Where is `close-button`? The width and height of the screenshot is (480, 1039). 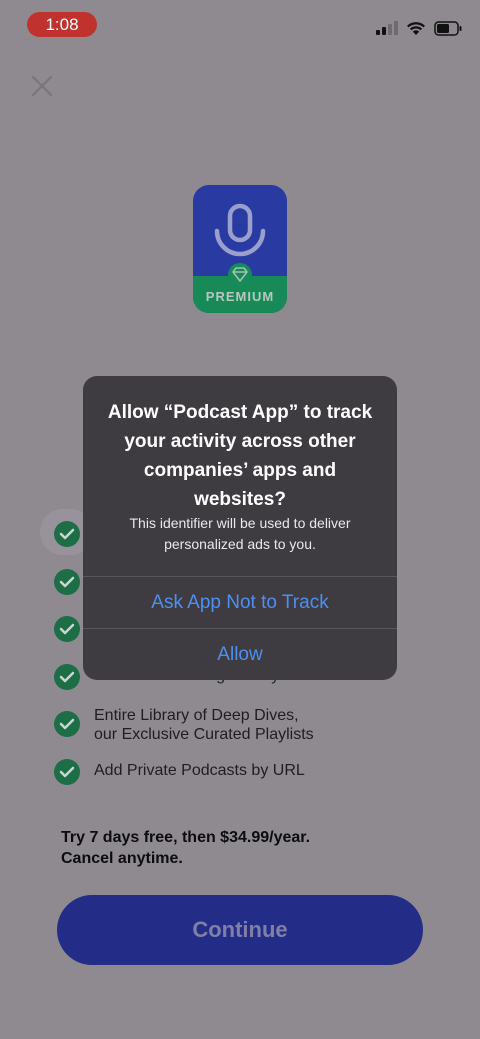
close-button is located at coordinates (42, 86).